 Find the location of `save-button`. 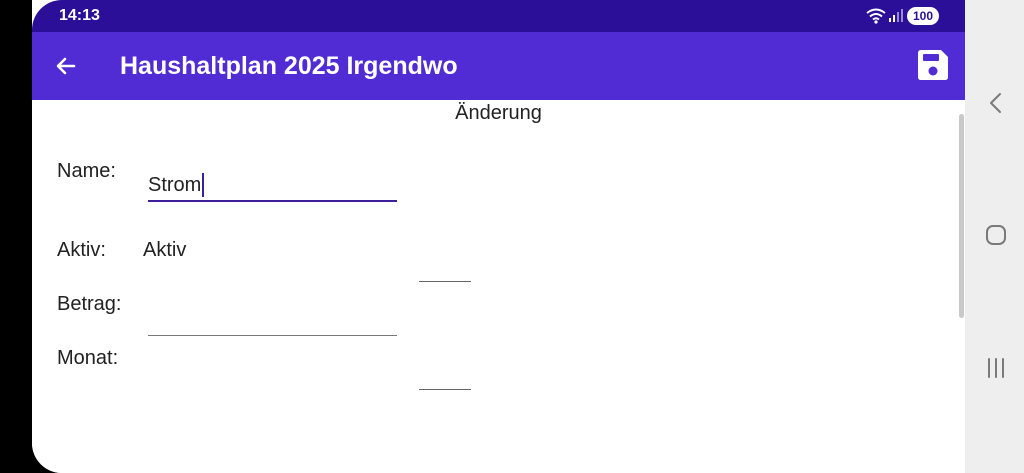

save-button is located at coordinates (933, 65).